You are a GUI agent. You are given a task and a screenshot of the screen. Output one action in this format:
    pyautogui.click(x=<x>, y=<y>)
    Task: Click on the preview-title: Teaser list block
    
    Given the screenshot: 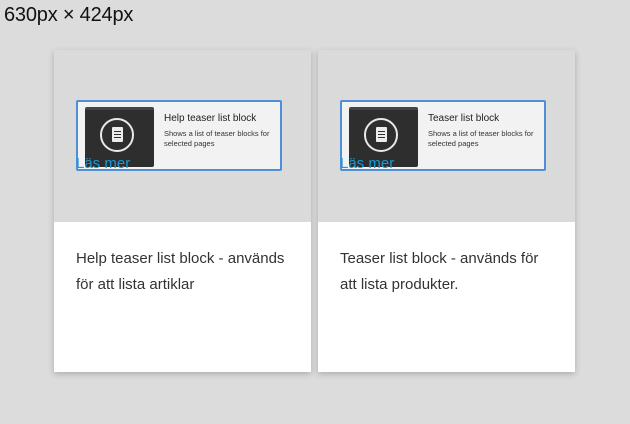 What is the action you would take?
    pyautogui.click(x=464, y=118)
    